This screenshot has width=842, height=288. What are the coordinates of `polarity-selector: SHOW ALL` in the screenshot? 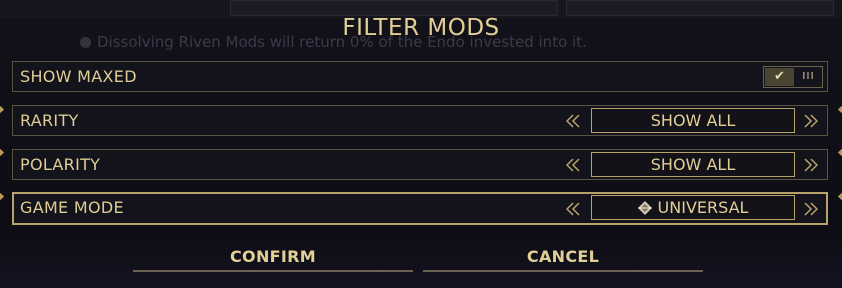 It's located at (693, 164).